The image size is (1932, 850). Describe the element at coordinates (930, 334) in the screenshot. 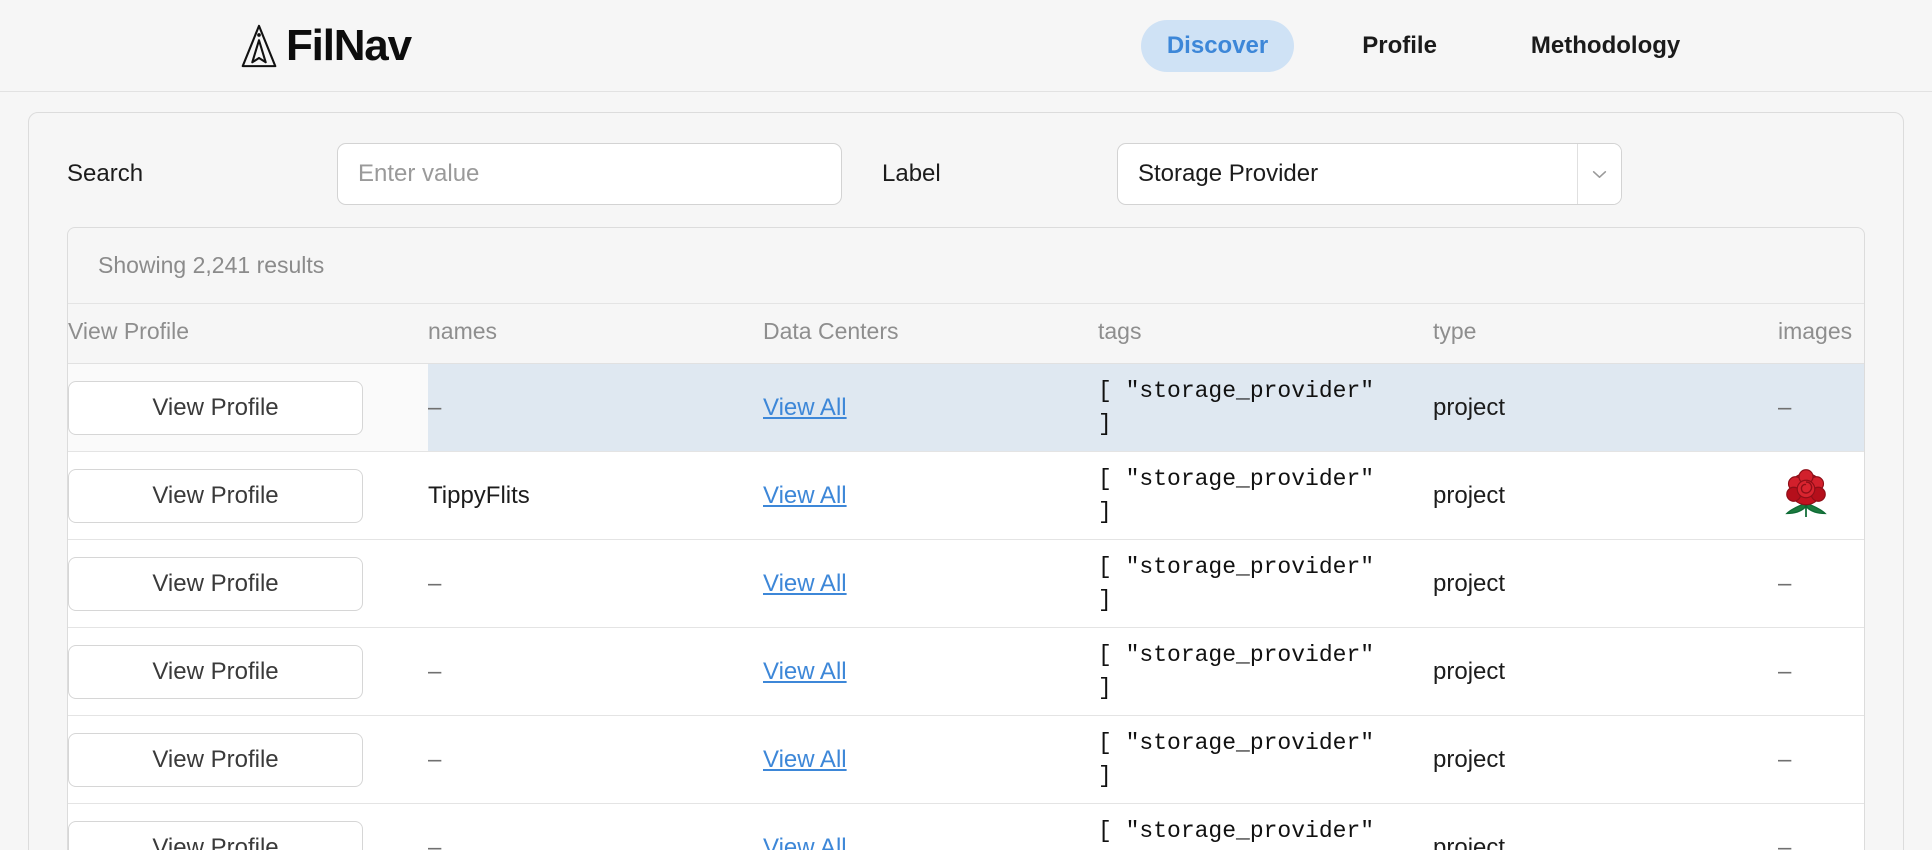

I see `column-header-data-centers: Data Centers` at that location.